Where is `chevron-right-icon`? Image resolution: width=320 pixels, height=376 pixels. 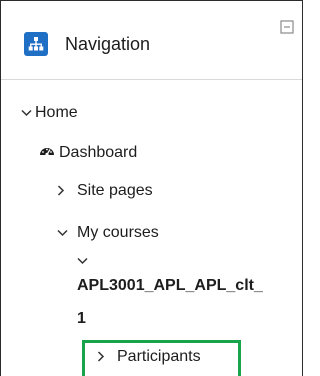
chevron-right-icon is located at coordinates (67, 191).